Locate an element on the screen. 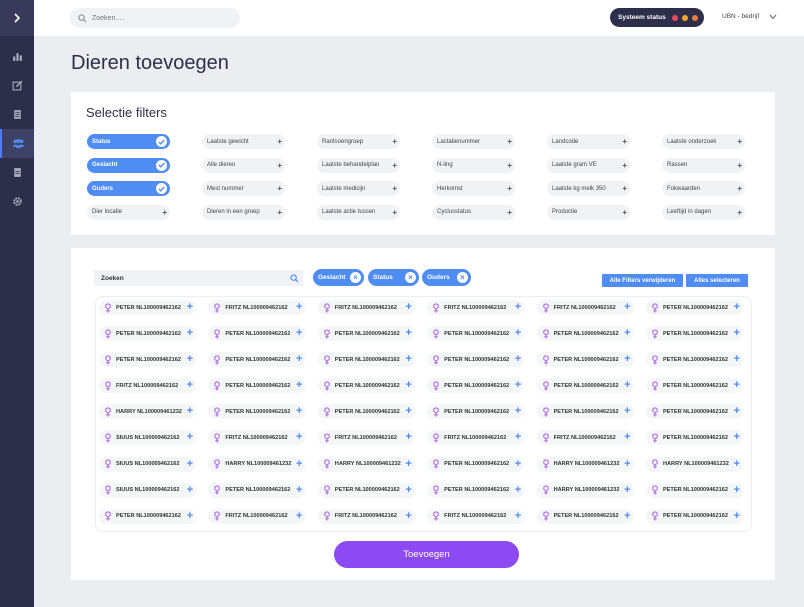 Image resolution: width=804 pixels, height=607 pixels. select-all-button: Alles selecteren is located at coordinates (717, 280).